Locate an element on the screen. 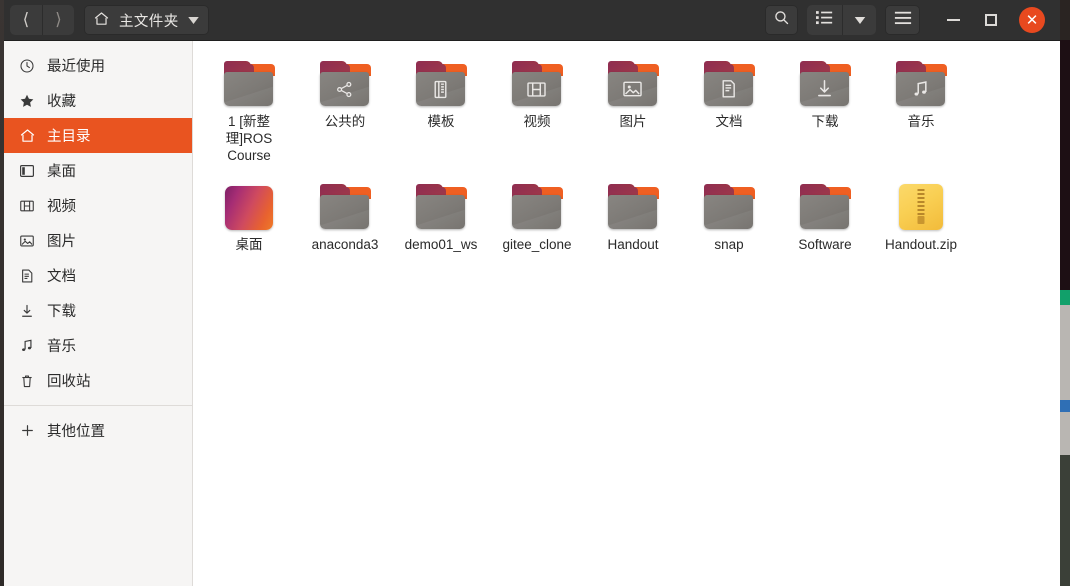  file-item: 音乐 is located at coordinates (921, 108).